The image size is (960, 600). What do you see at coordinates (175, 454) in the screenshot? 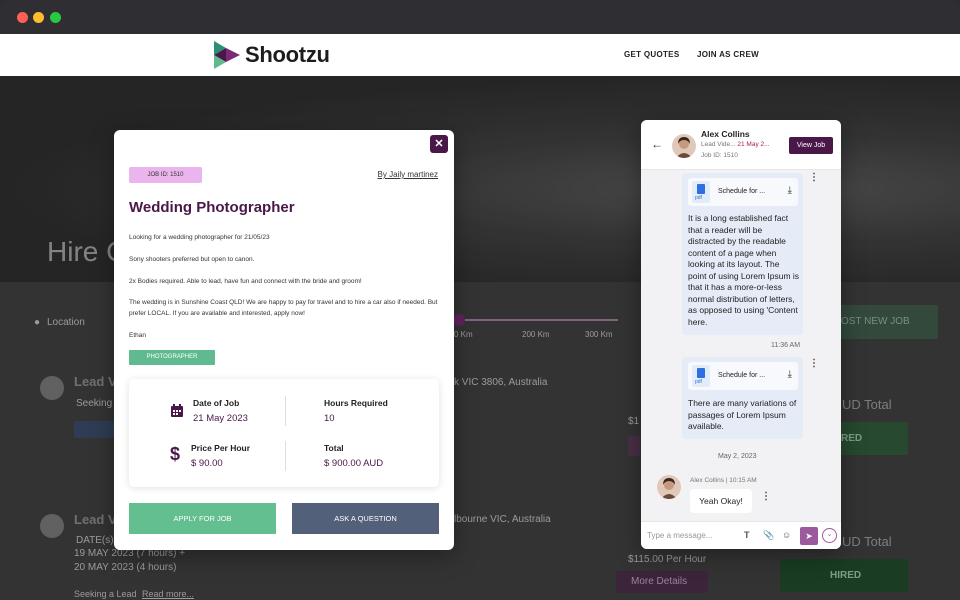
I see `dollar-icon: $` at bounding box center [175, 454].